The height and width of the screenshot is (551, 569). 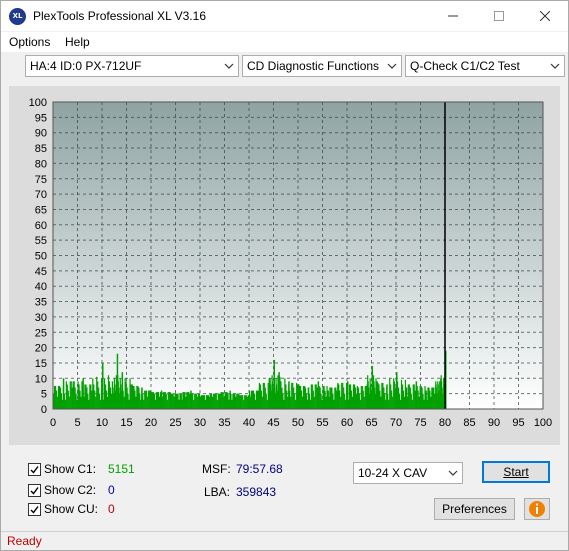 What do you see at coordinates (41, 195) in the screenshot?
I see `y-tick-label: 70` at bounding box center [41, 195].